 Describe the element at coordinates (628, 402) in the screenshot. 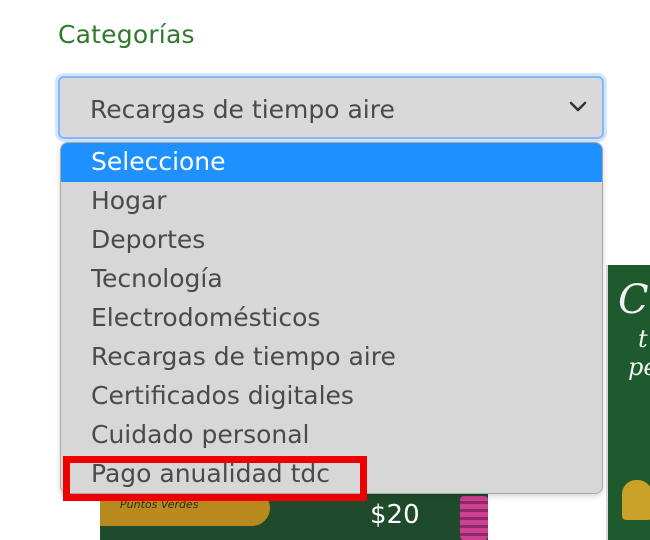

I see `product-card-right: Ca t pe` at that location.